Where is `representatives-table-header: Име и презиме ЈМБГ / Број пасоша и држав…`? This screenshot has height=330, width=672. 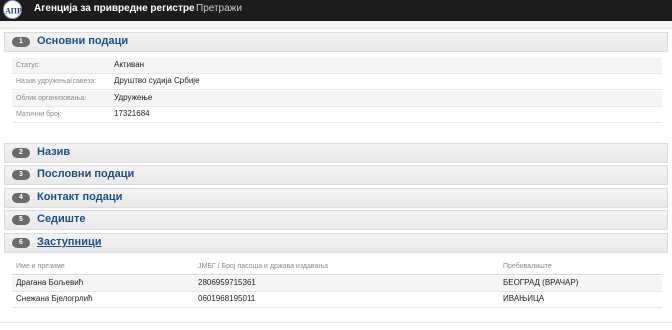
representatives-table-header: Име и презиме ЈМБГ / Број пасоша и држав… is located at coordinates (337, 267).